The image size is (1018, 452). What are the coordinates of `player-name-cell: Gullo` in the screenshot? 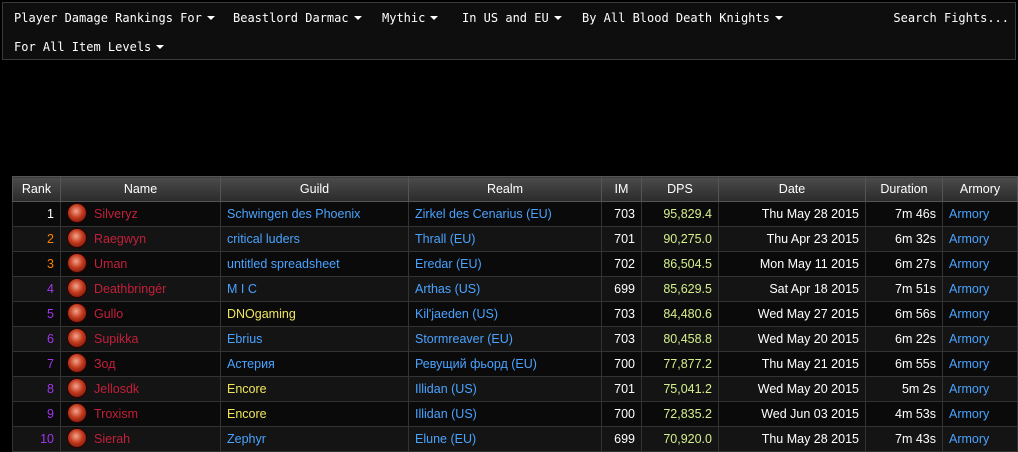 It's located at (140, 314).